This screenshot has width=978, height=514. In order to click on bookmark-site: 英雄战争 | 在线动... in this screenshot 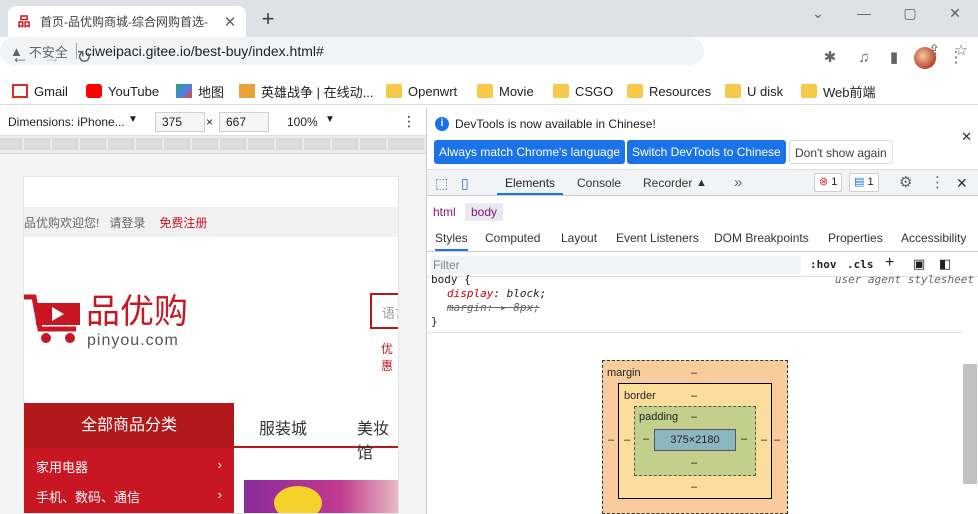, I will do `click(306, 91)`.